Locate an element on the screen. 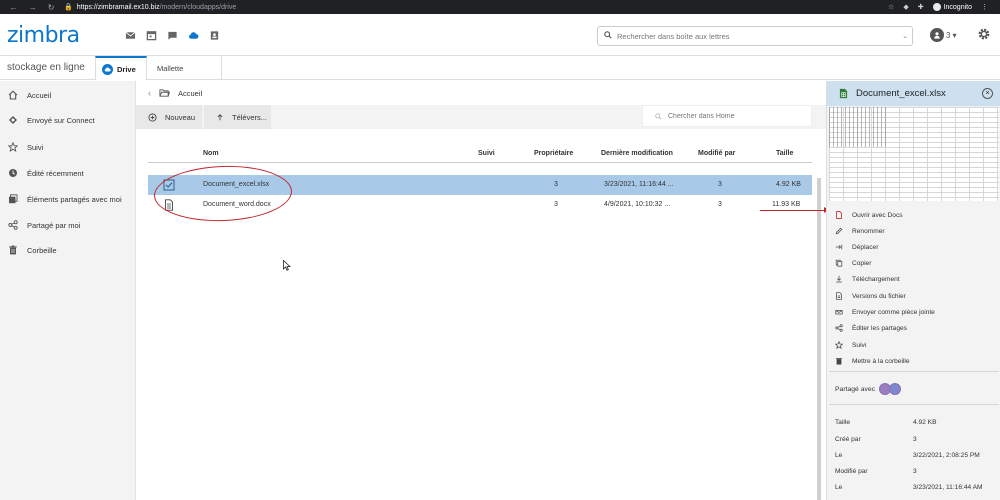 The image size is (1000, 500). col-modified-by: Modifié par is located at coordinates (716, 153).